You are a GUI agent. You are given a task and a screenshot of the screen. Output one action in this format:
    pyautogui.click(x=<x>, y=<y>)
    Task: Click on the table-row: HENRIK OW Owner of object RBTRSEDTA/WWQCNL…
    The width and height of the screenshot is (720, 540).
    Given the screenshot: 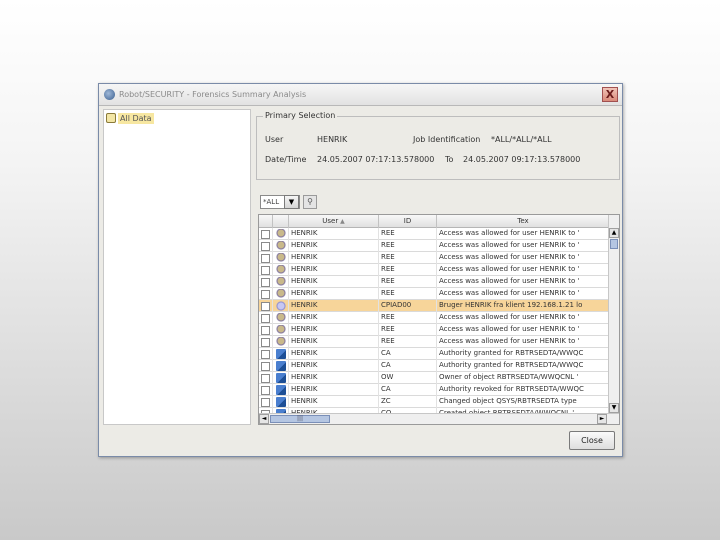 What is the action you would take?
    pyautogui.click(x=434, y=378)
    